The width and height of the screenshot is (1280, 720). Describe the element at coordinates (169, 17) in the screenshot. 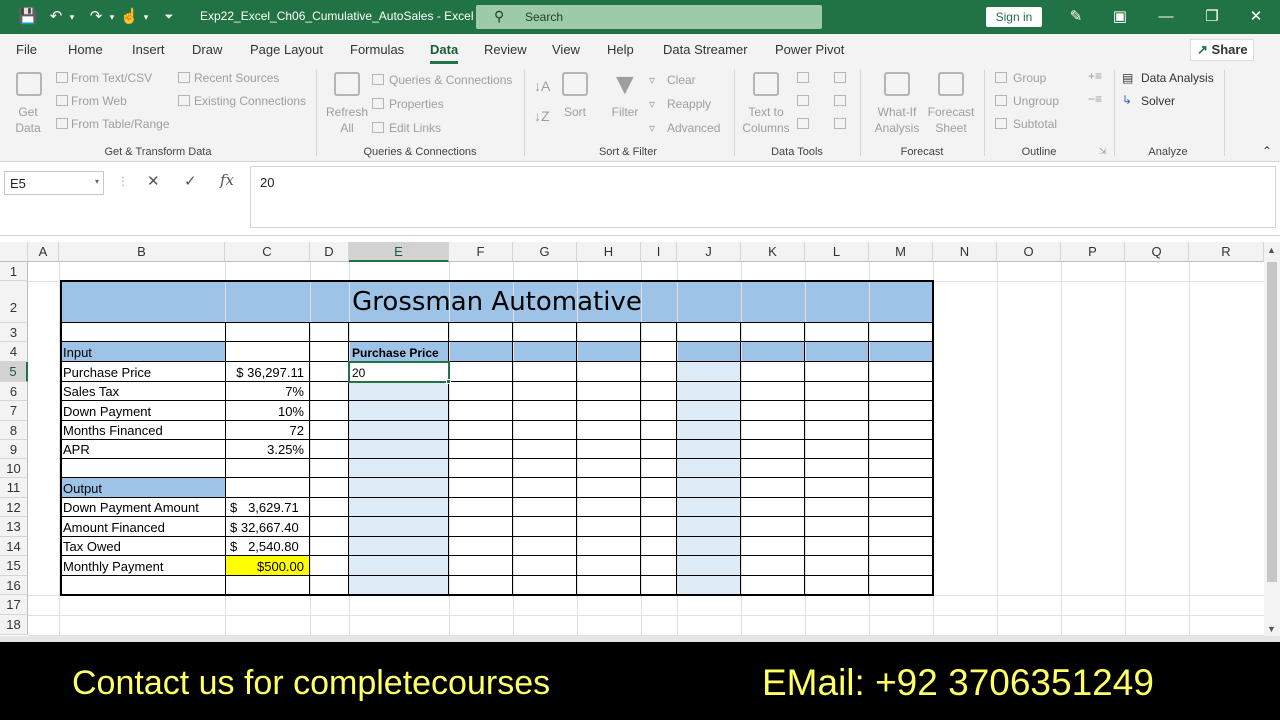

I see `customize-qat-icon: ⏷` at that location.